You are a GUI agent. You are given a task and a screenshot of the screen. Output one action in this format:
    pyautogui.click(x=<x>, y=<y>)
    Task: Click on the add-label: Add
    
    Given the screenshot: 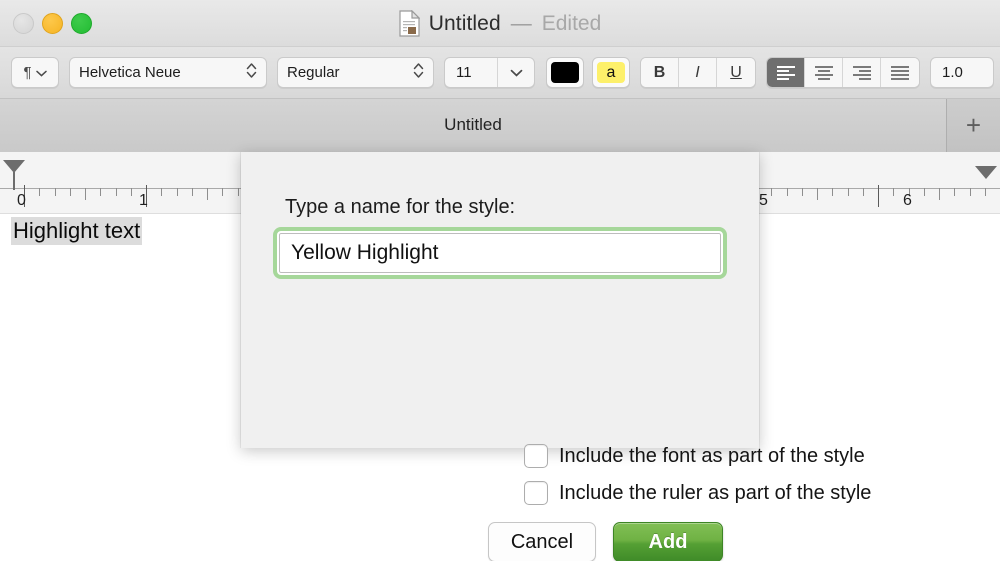 What is the action you would take?
    pyautogui.click(x=668, y=541)
    